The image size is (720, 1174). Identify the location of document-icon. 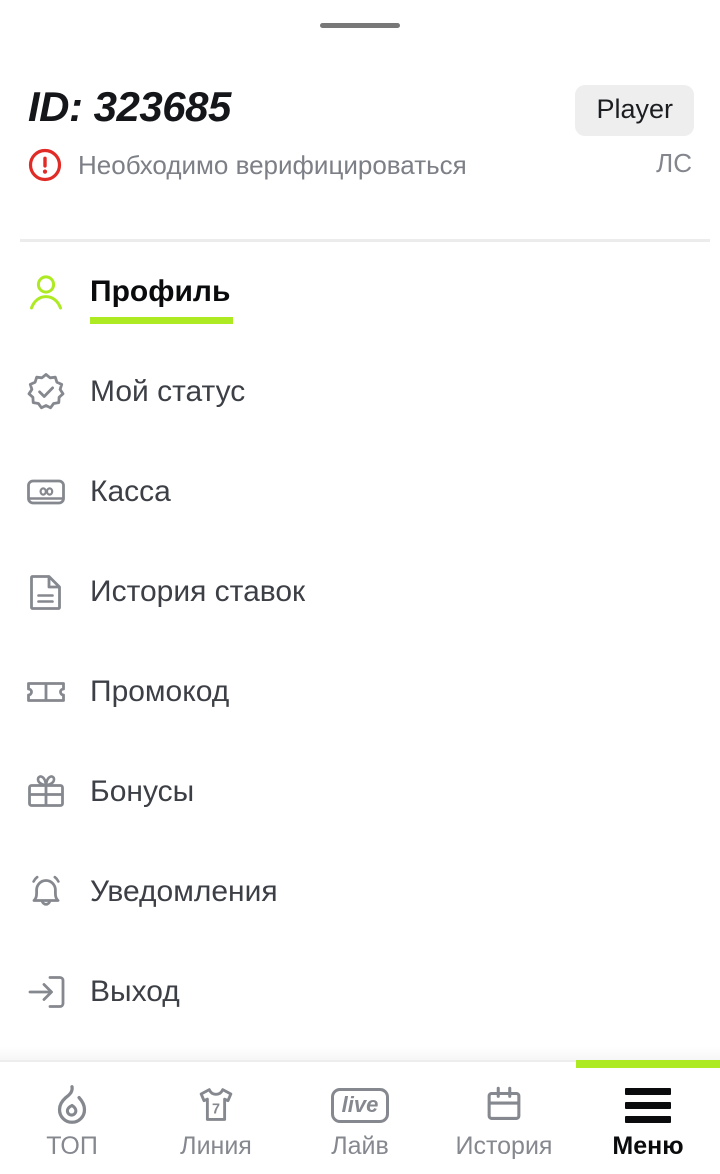
(46, 592).